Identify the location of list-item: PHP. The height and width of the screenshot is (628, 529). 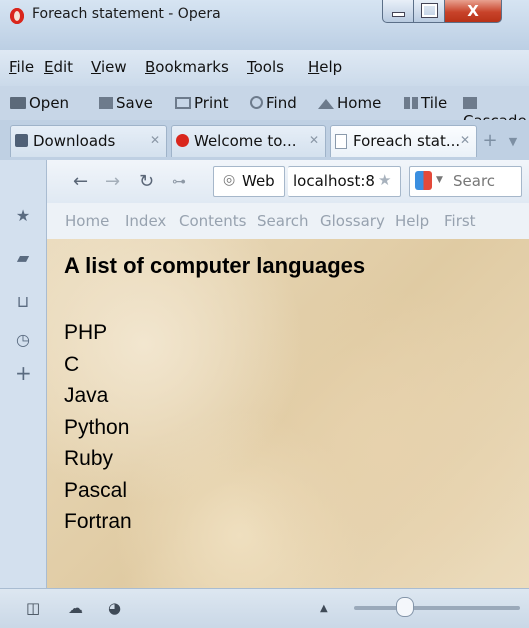
(86, 332).